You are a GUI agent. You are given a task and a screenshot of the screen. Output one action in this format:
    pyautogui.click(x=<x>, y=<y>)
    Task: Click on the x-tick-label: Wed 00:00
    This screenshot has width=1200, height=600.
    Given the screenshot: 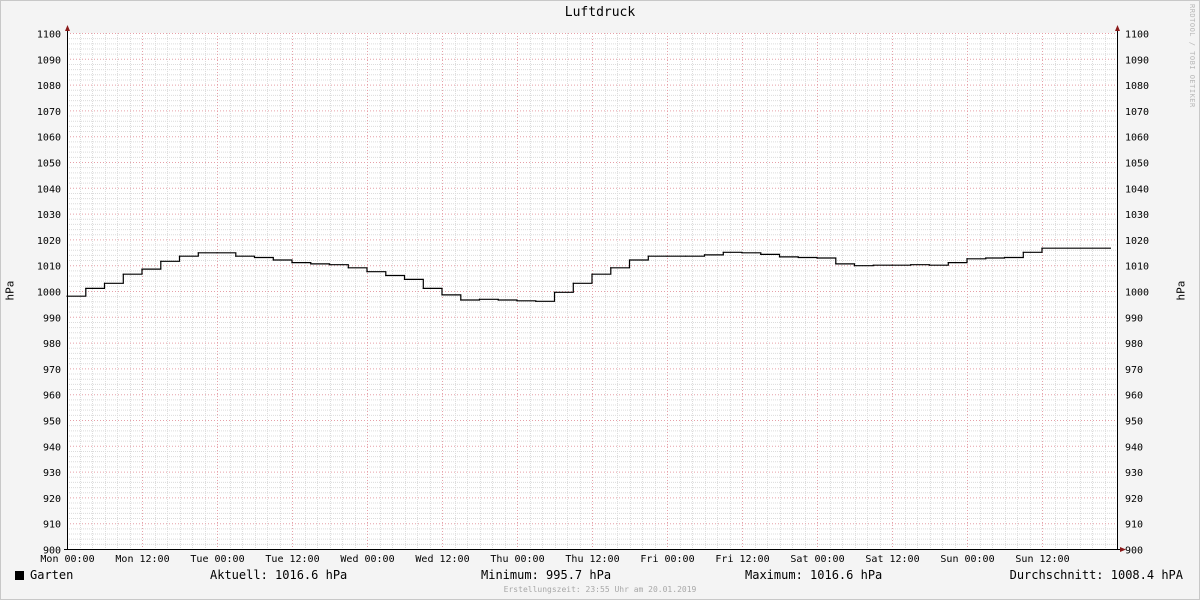 What is the action you would take?
    pyautogui.click(x=367, y=559)
    